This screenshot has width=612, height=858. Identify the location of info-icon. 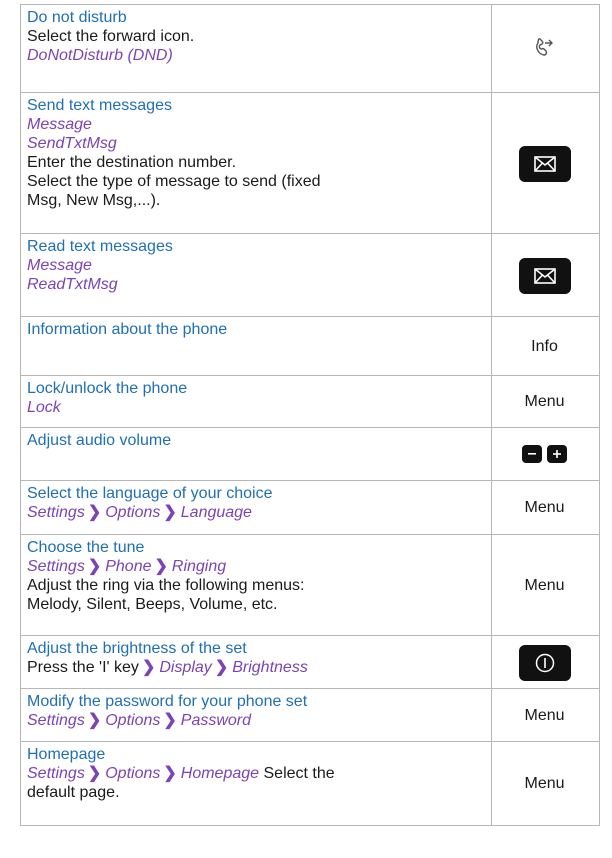
(544, 662).